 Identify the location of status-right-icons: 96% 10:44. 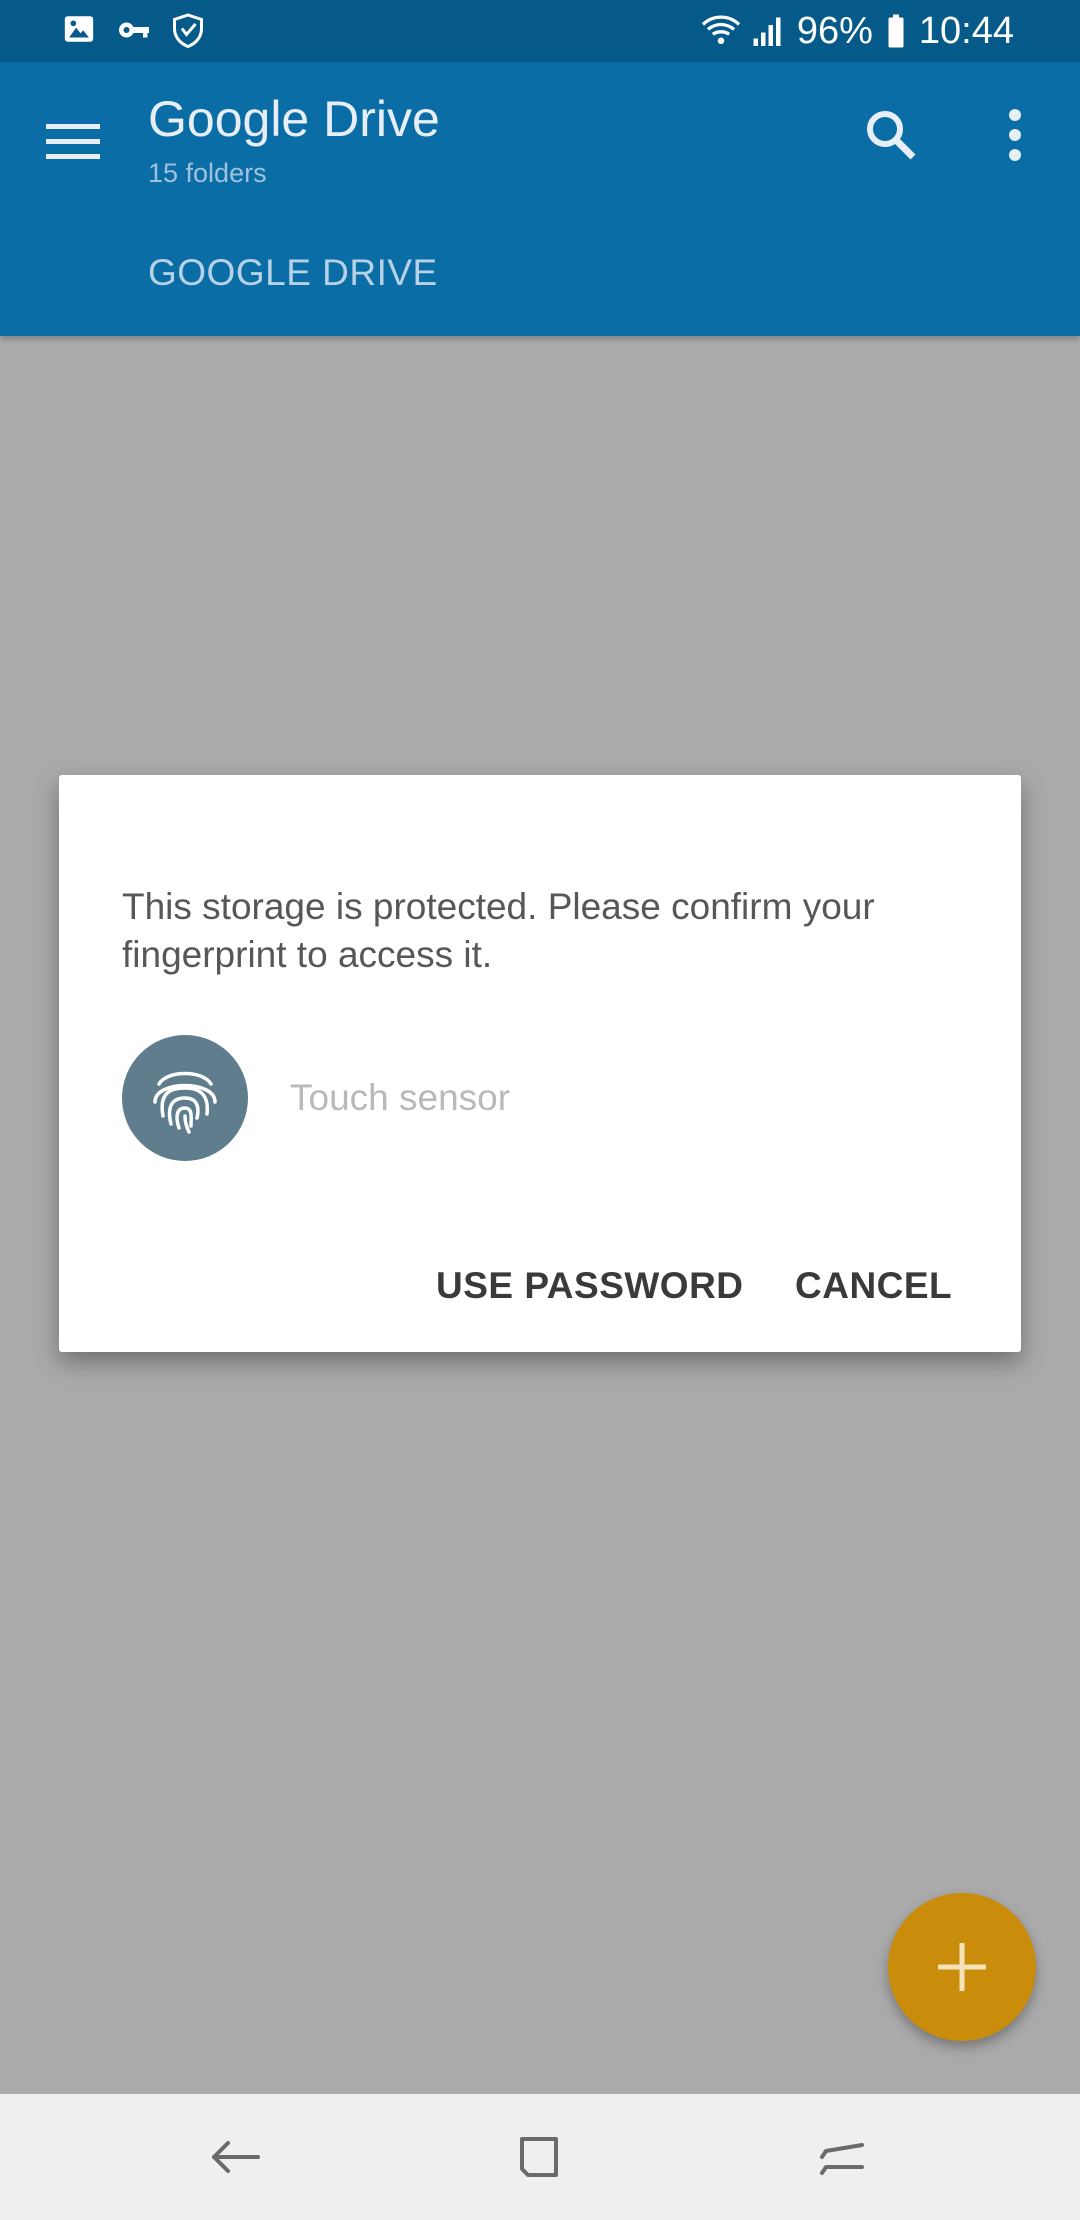
(857, 31).